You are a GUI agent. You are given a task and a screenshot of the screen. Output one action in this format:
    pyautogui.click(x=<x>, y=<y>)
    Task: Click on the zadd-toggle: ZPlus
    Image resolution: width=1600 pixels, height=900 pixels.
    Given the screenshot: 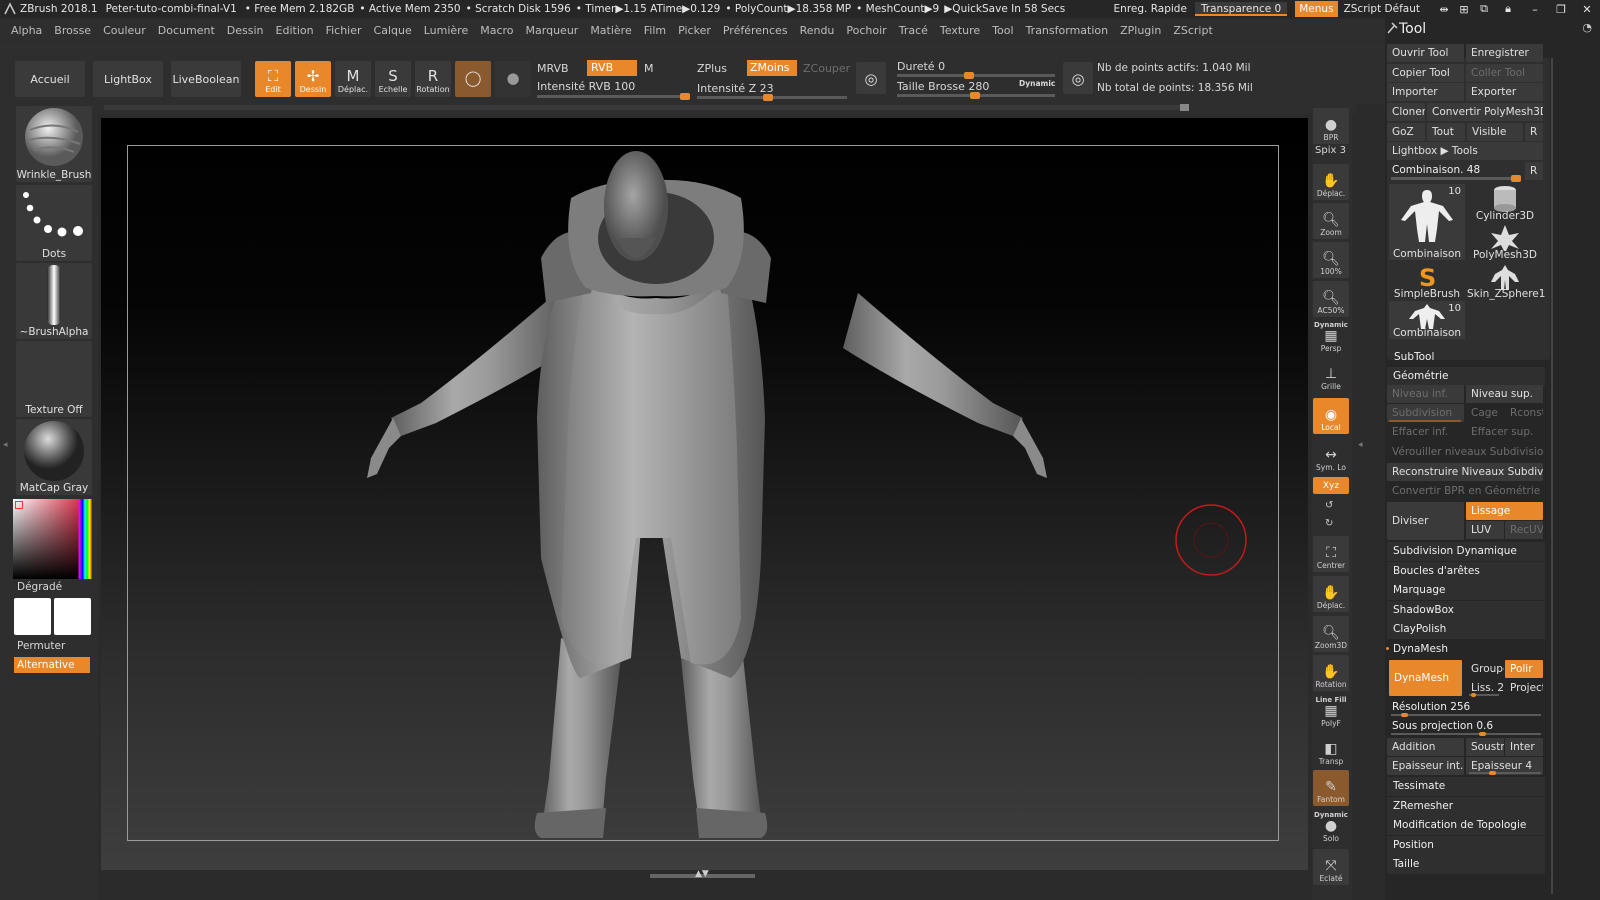 What is the action you would take?
    pyautogui.click(x=712, y=68)
    